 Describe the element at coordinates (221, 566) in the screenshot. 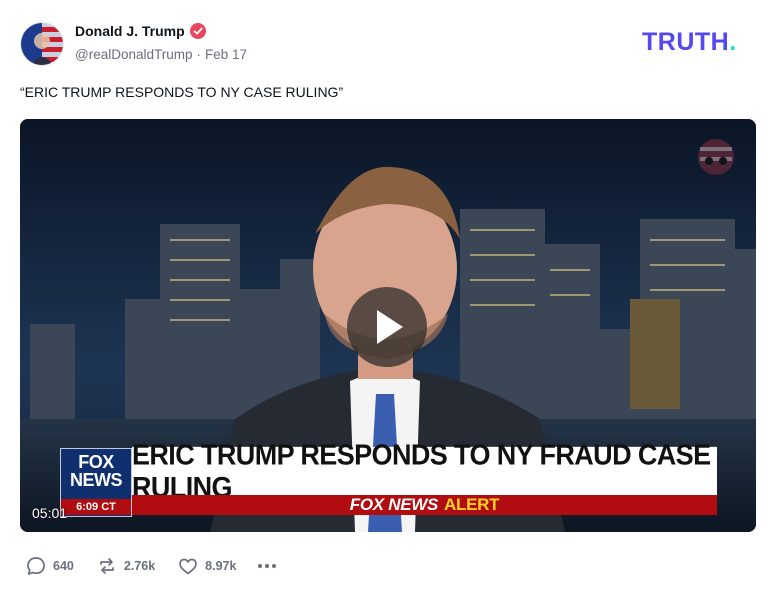

I see `like-count: 8.97k` at that location.